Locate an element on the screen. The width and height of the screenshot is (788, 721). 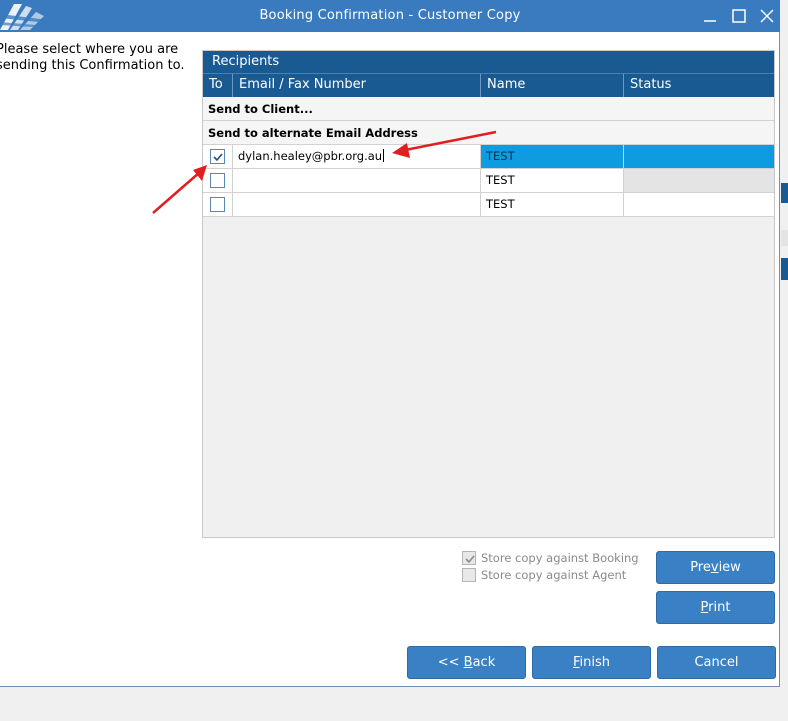
recipient-row-1-to-cell is located at coordinates (218, 156).